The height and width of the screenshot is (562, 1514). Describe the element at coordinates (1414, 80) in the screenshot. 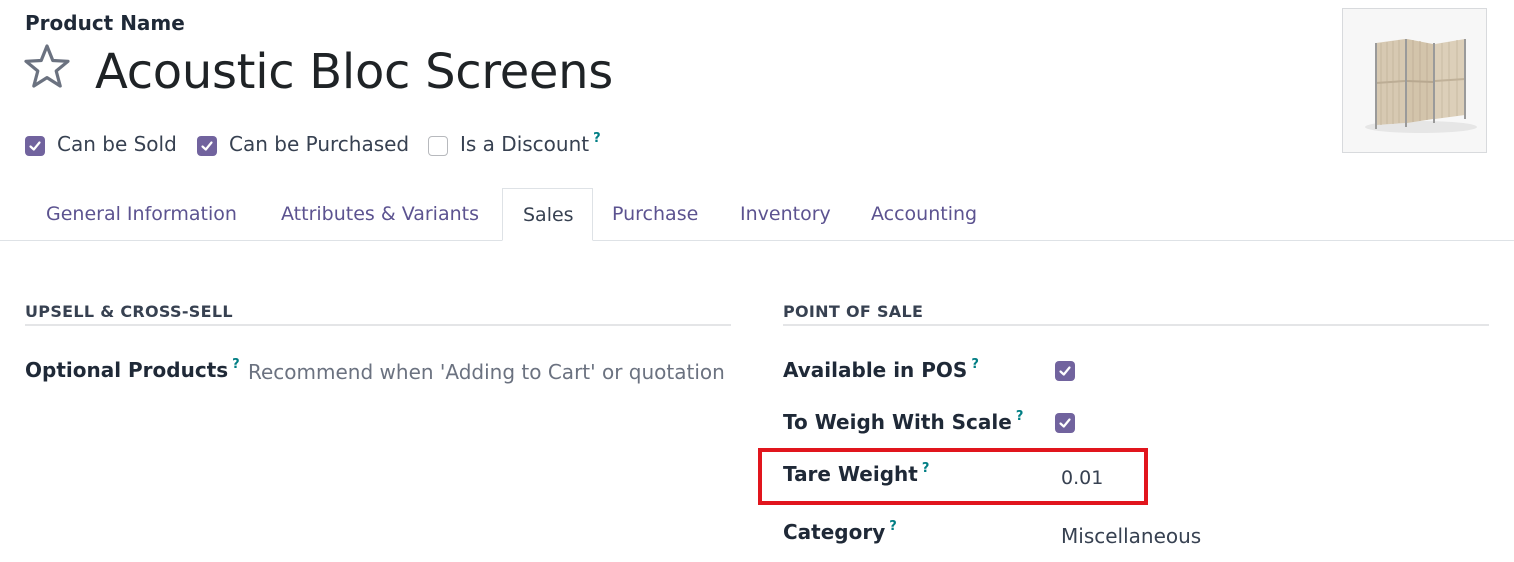

I see `product-image` at that location.